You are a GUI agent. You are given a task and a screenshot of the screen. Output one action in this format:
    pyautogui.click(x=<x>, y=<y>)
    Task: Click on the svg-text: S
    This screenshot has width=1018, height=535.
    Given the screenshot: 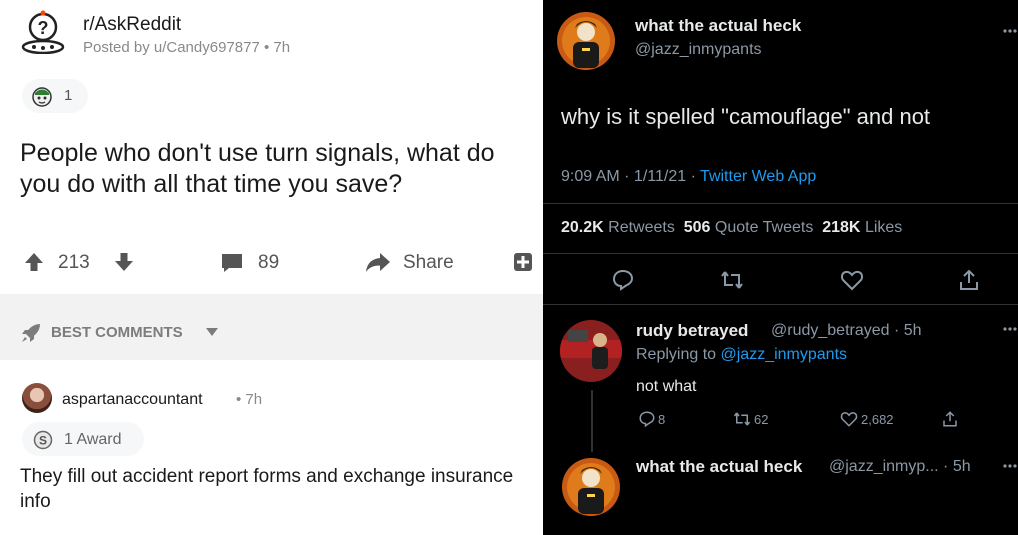 What is the action you would take?
    pyautogui.click(x=43, y=441)
    